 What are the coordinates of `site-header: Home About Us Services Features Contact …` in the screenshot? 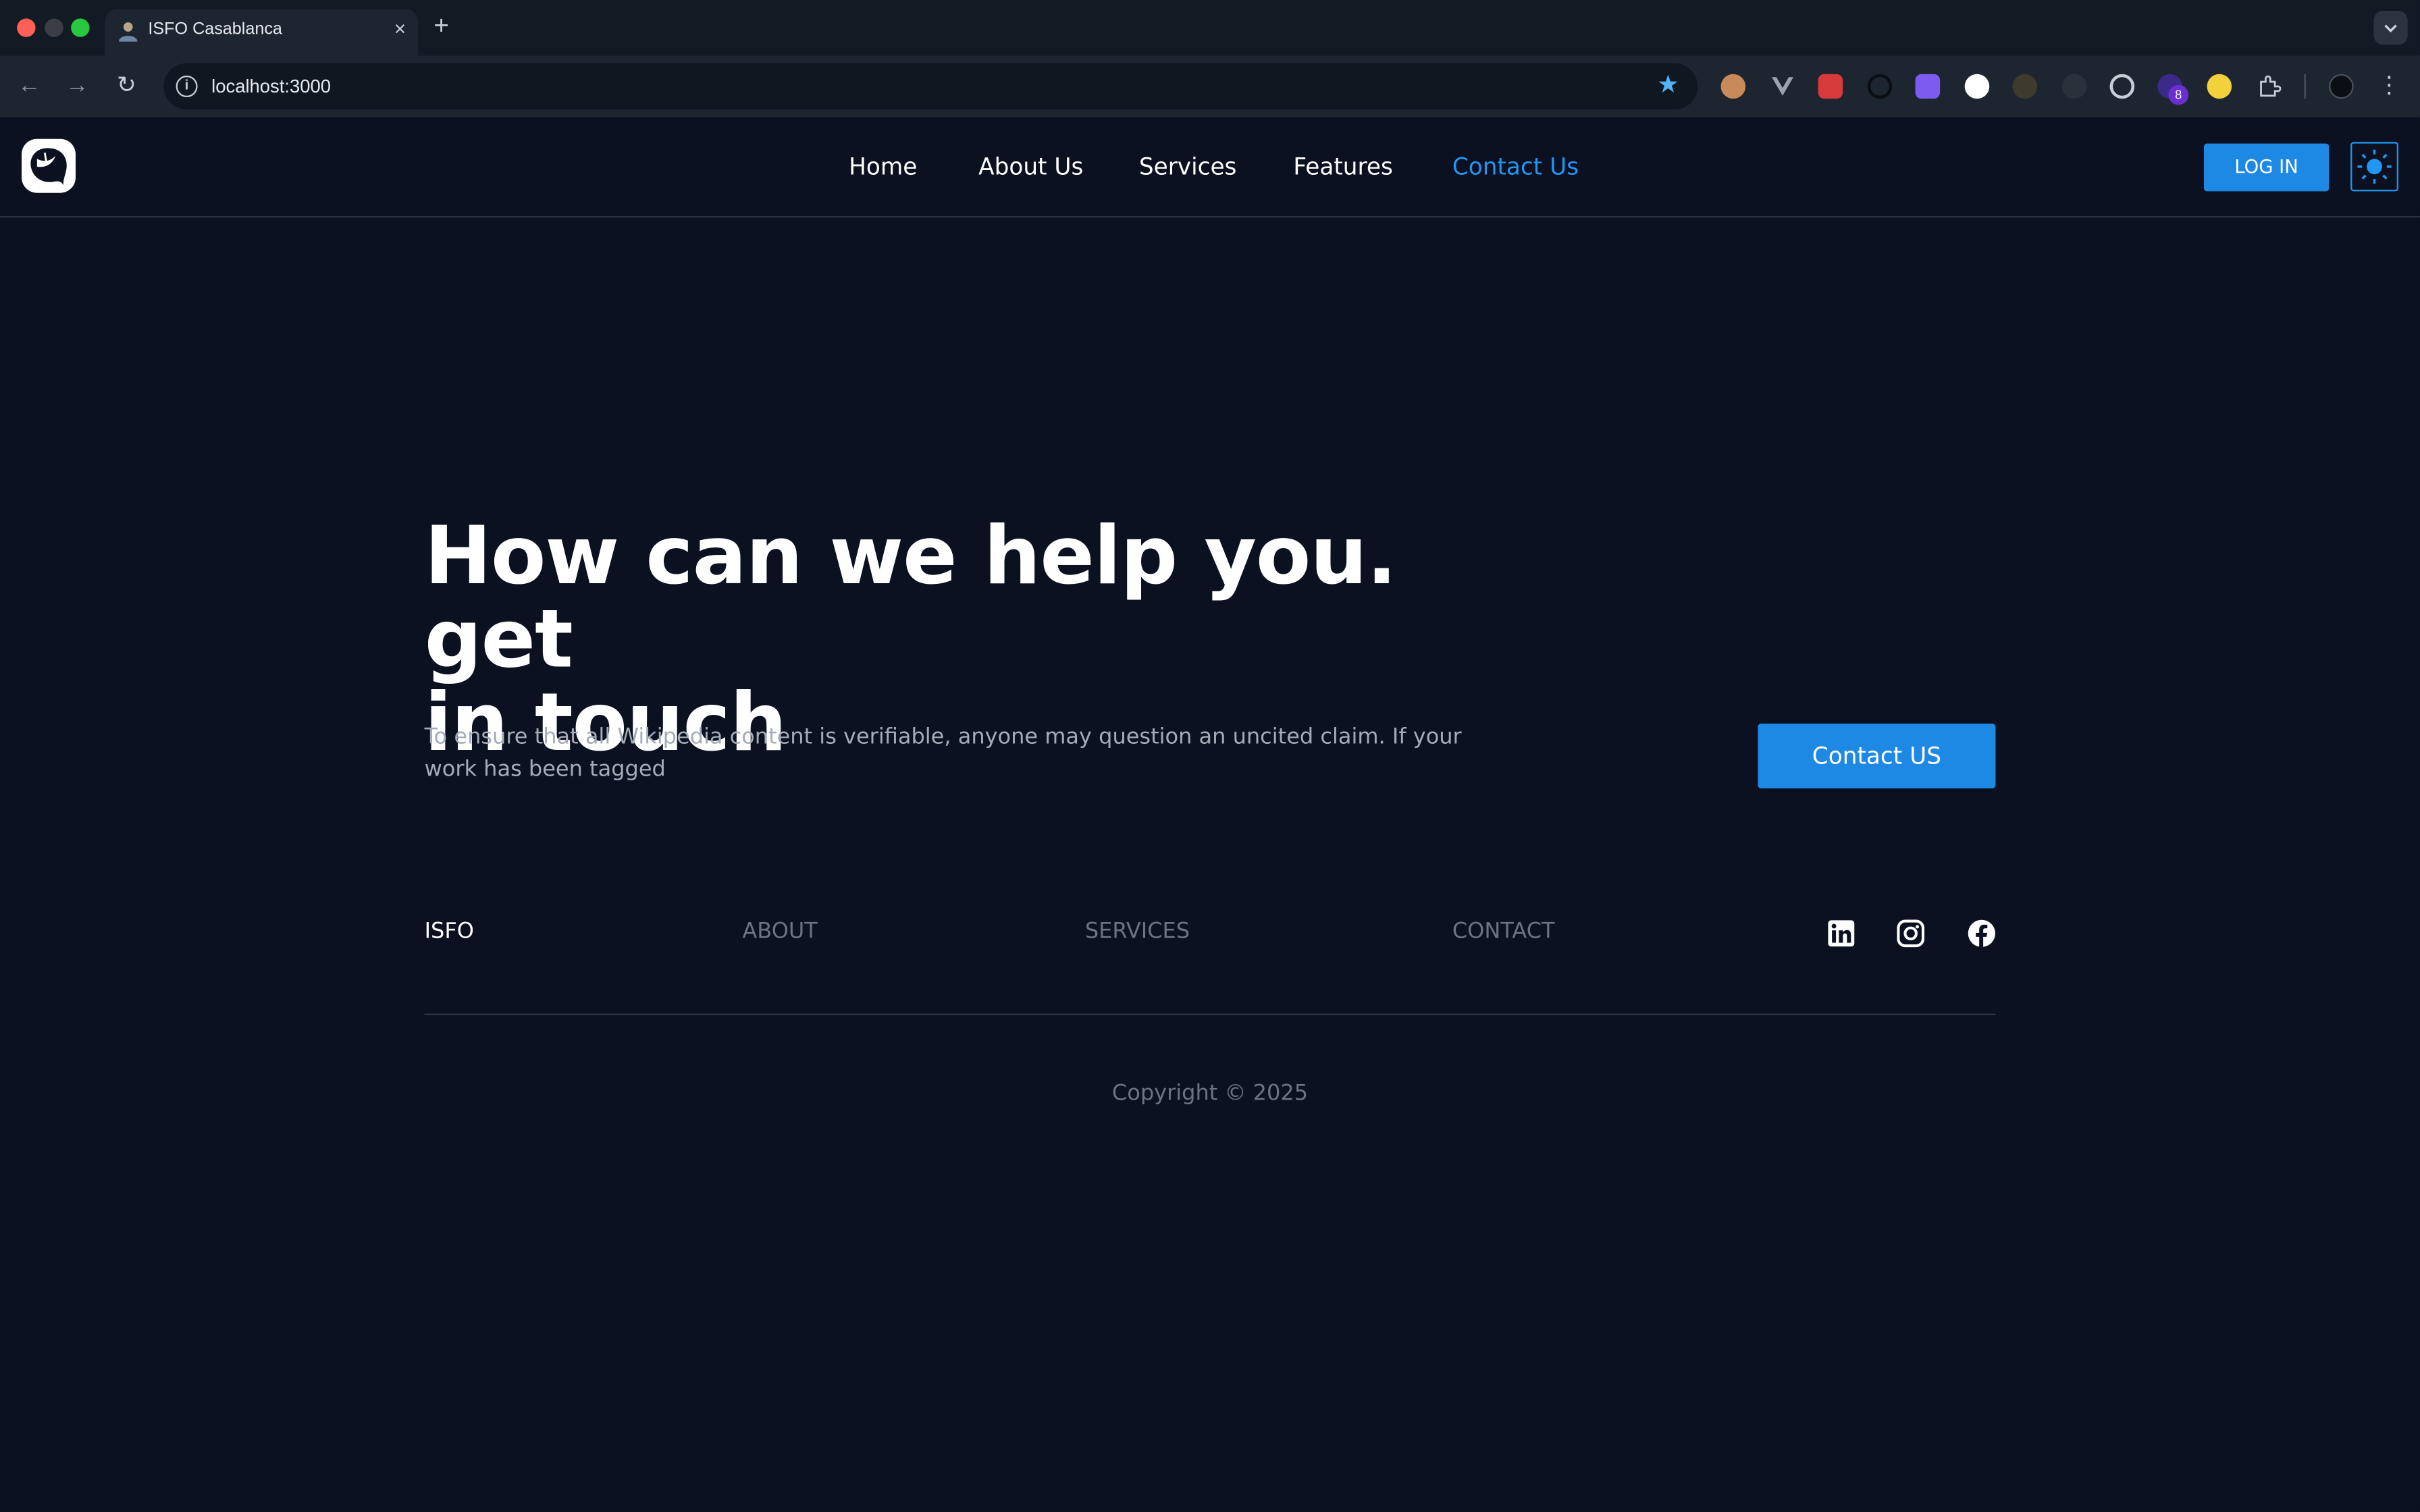 It's located at (1210, 168).